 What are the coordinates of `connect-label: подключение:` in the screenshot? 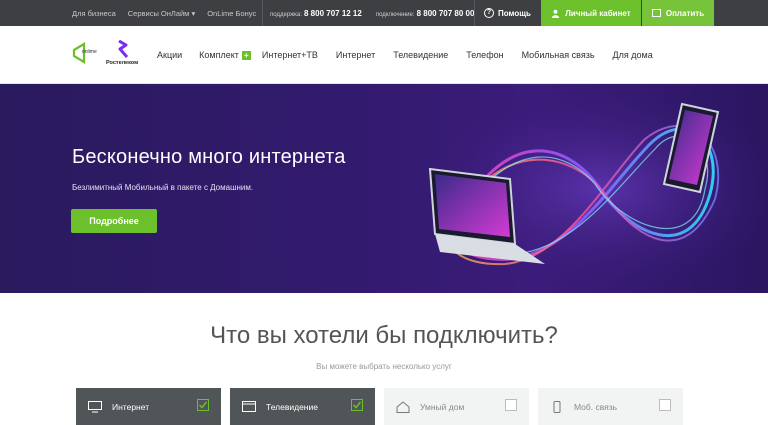 It's located at (395, 14).